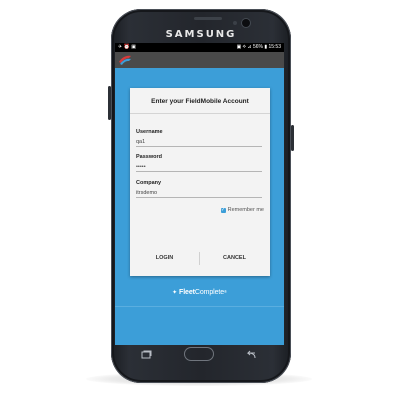 This screenshot has height=400, width=400. What do you see at coordinates (251, 355) in the screenshot?
I see `back-arrow-icon` at bounding box center [251, 355].